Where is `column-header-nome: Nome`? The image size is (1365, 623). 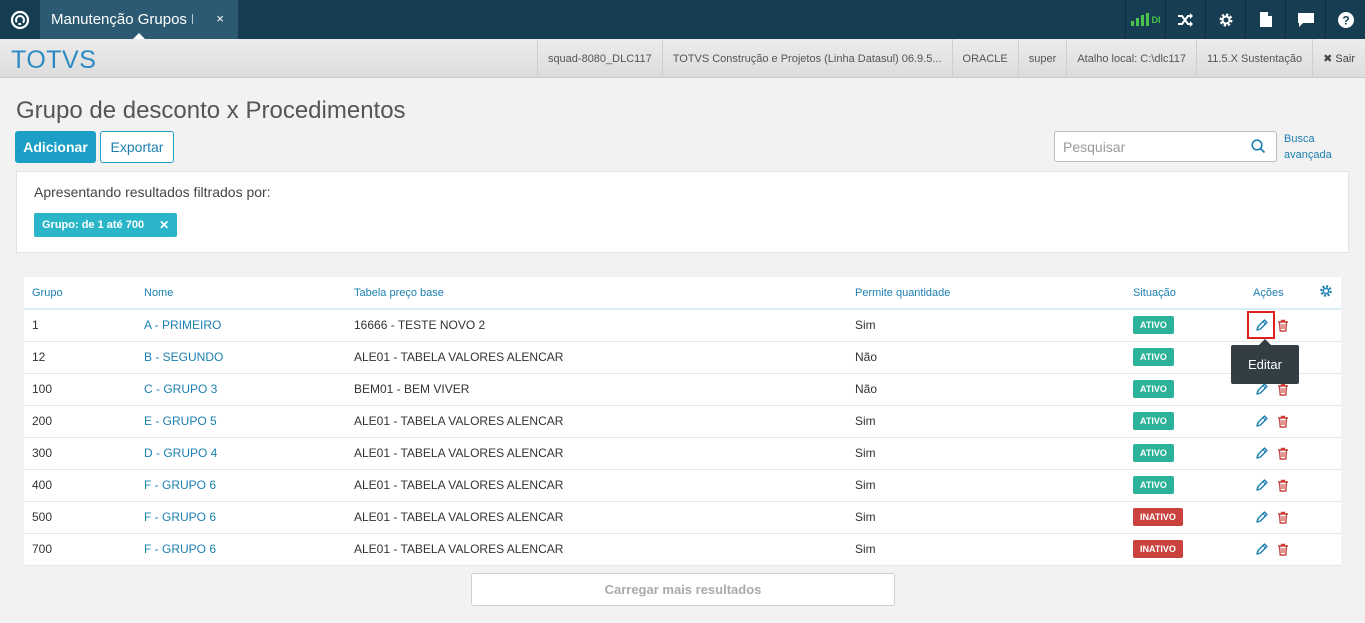 column-header-nome: Nome is located at coordinates (241, 293).